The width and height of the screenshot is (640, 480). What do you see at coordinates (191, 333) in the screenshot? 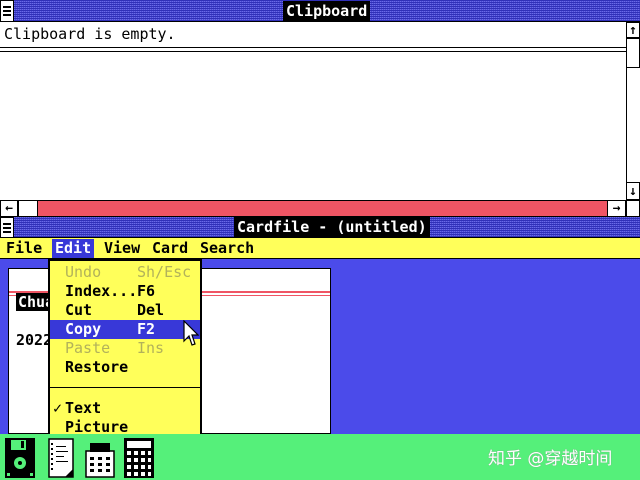
I see `mouse-pointer-icon` at bounding box center [191, 333].